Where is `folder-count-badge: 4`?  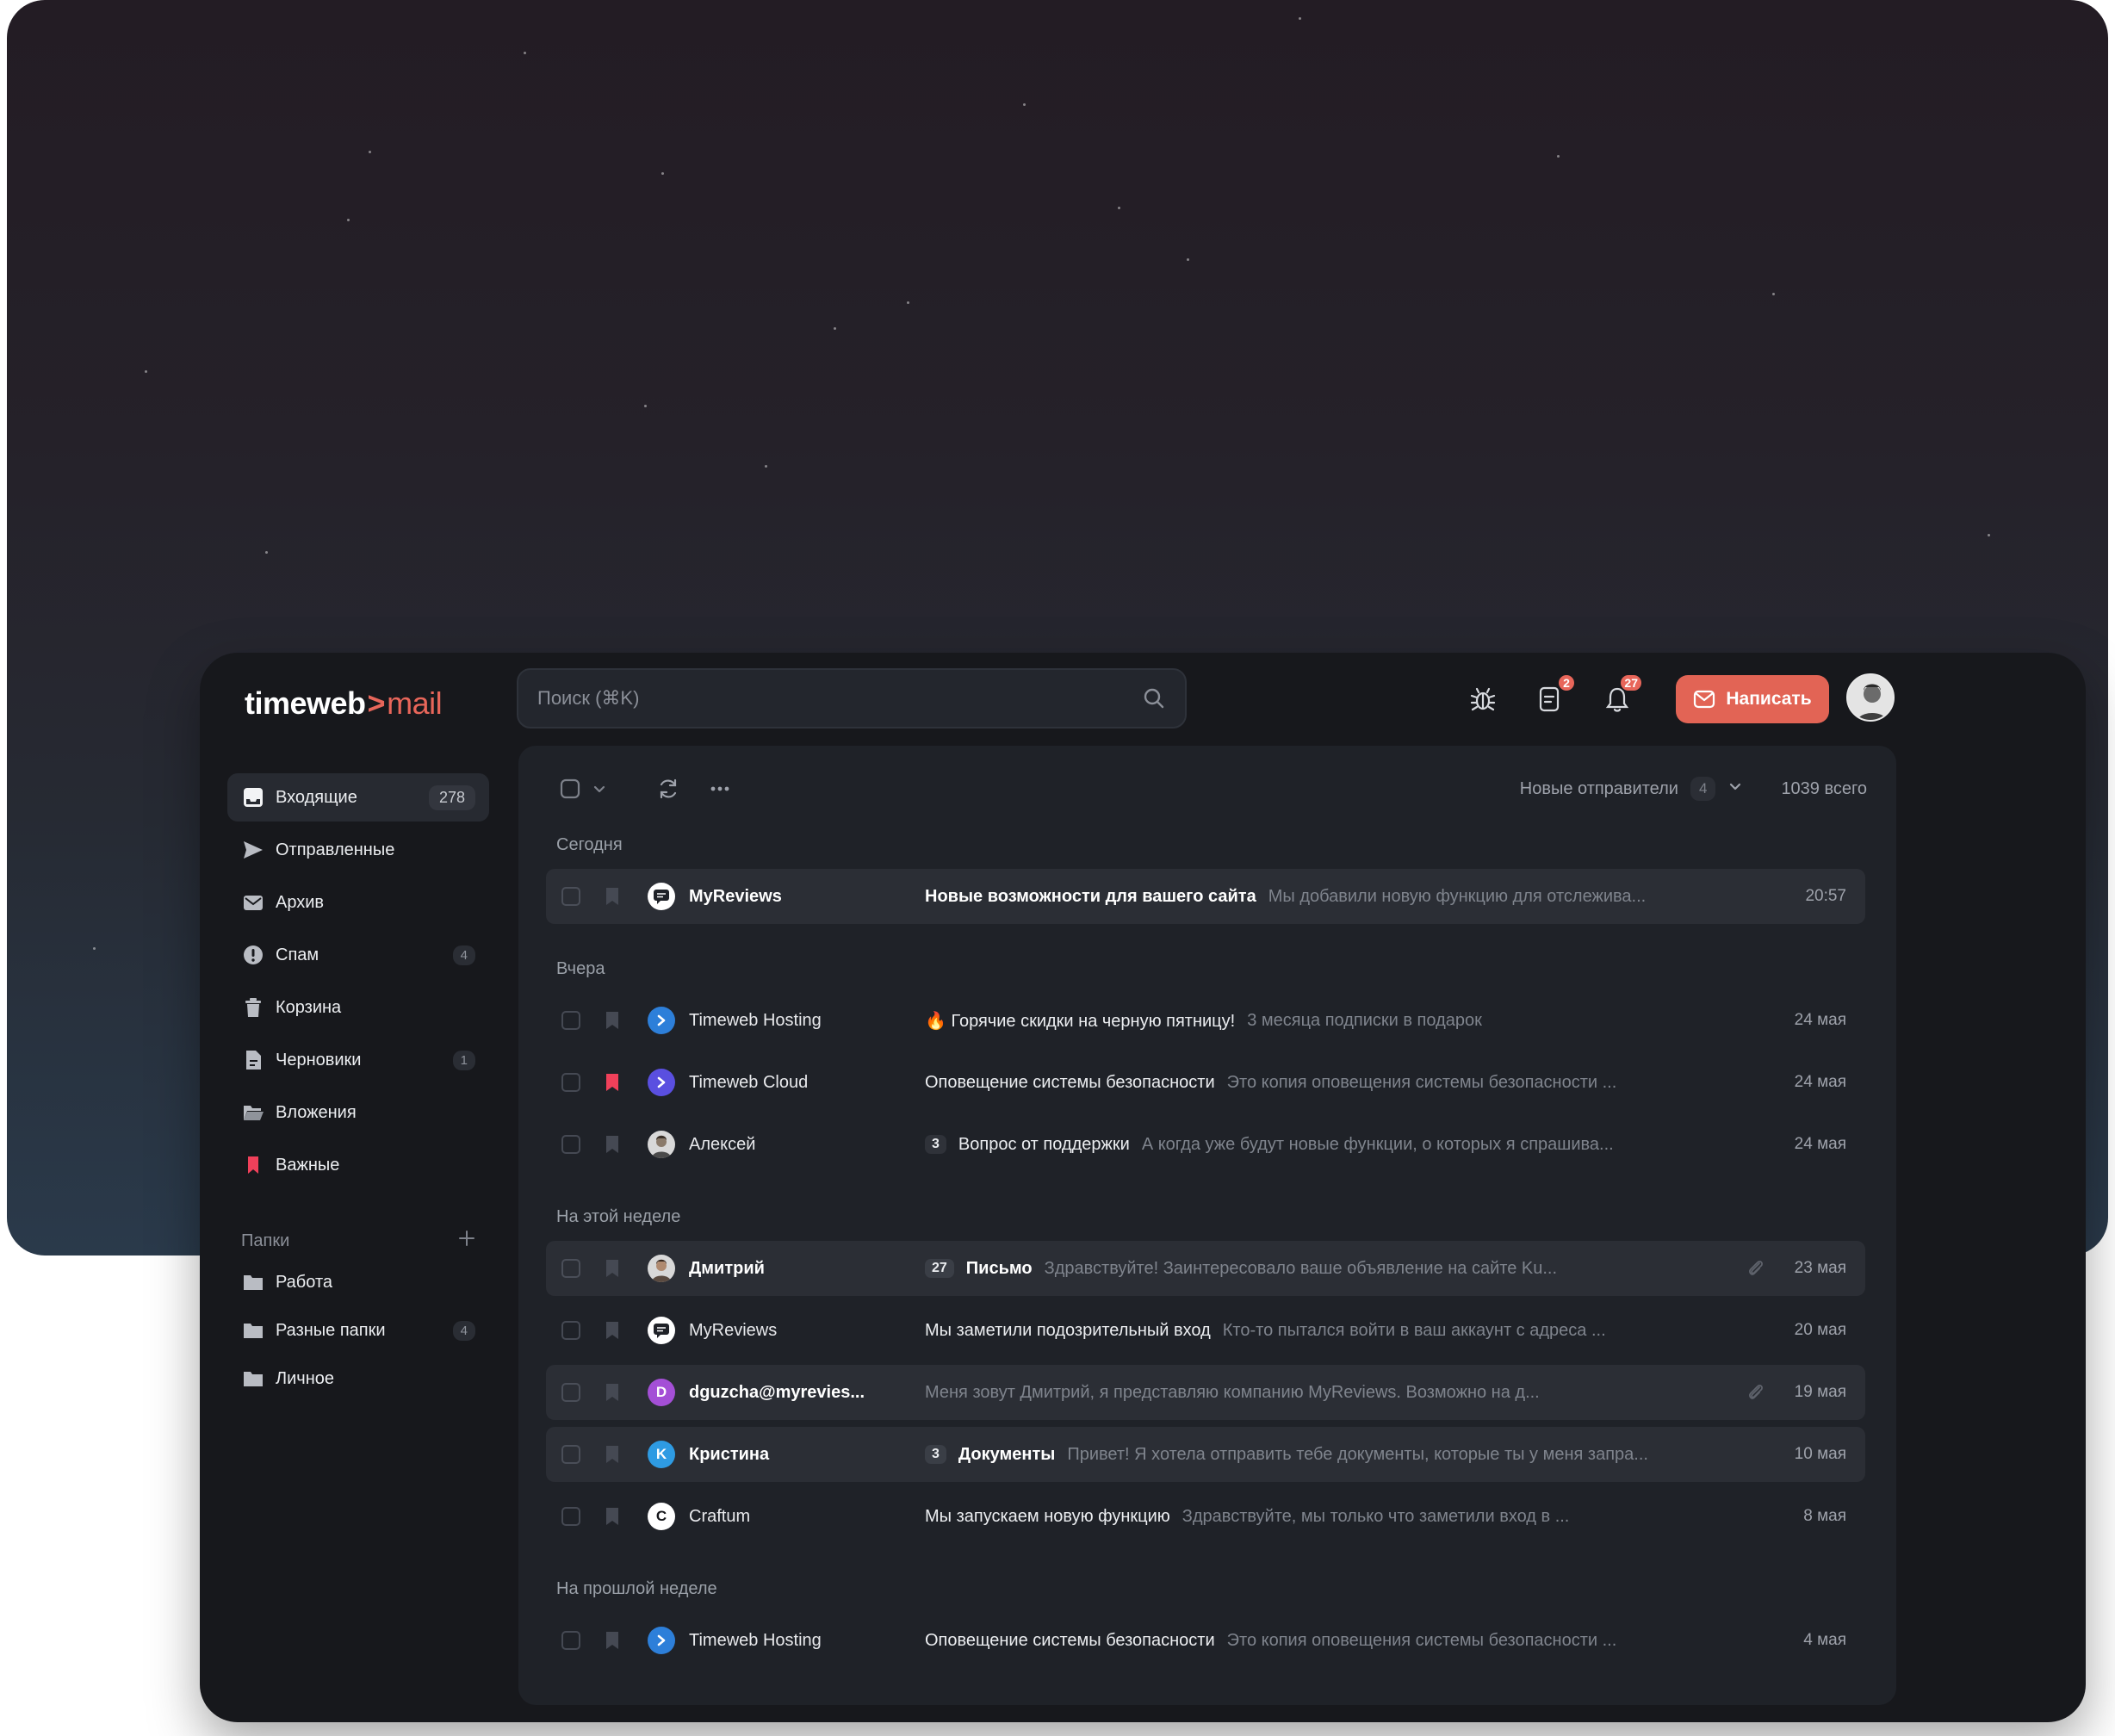
folder-count-badge: 4 is located at coordinates (463, 1331).